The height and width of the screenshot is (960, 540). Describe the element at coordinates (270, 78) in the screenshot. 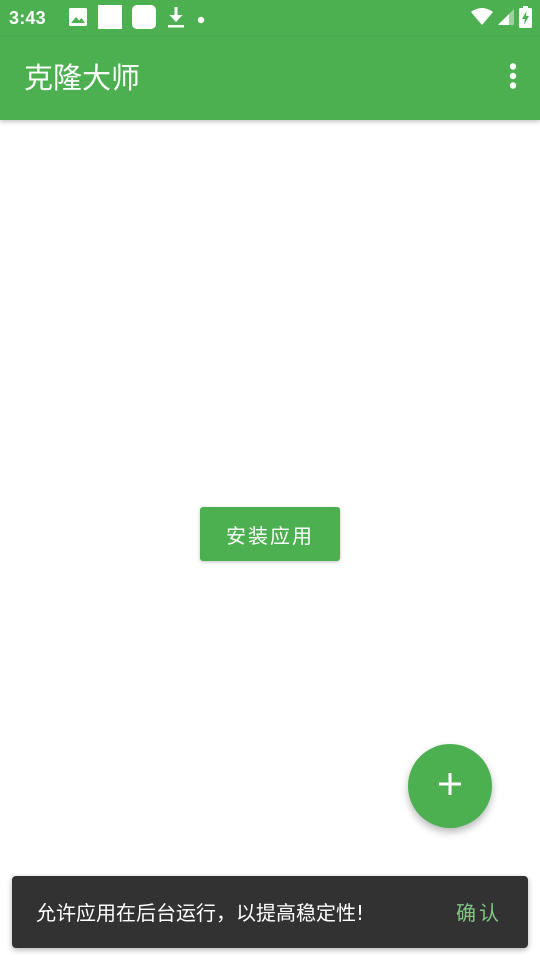

I see `app-bar: 克隆大师` at that location.